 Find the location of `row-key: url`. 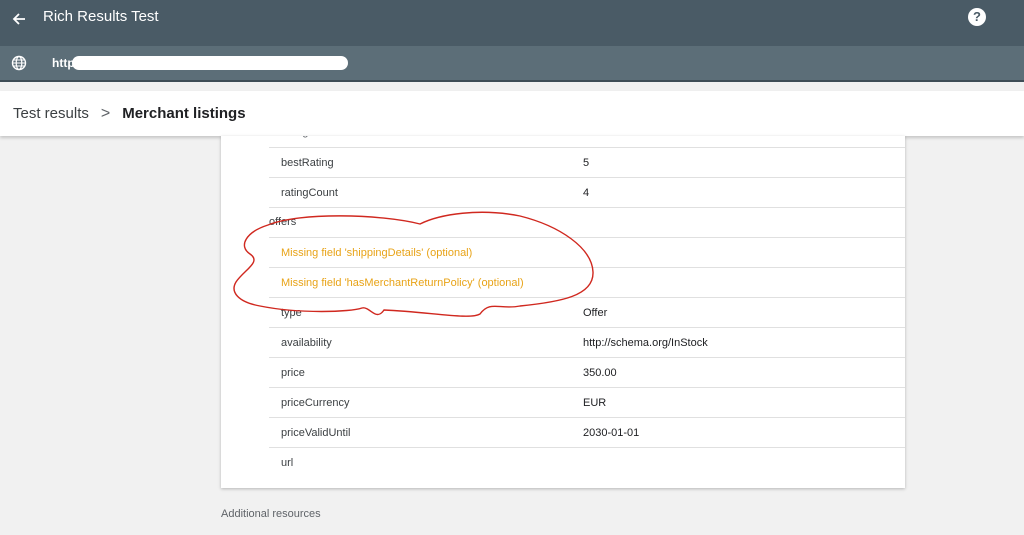

row-key: url is located at coordinates (287, 463).